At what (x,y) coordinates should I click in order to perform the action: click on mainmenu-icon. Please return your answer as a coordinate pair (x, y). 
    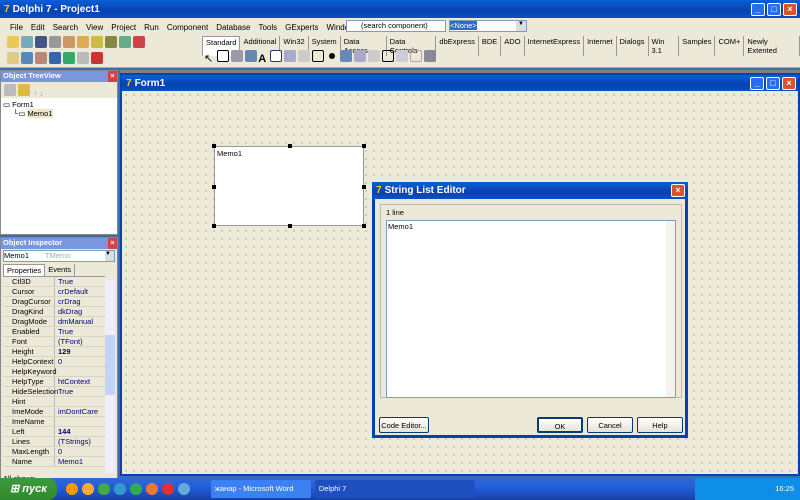
    Looking at the image, I should click on (237, 56).